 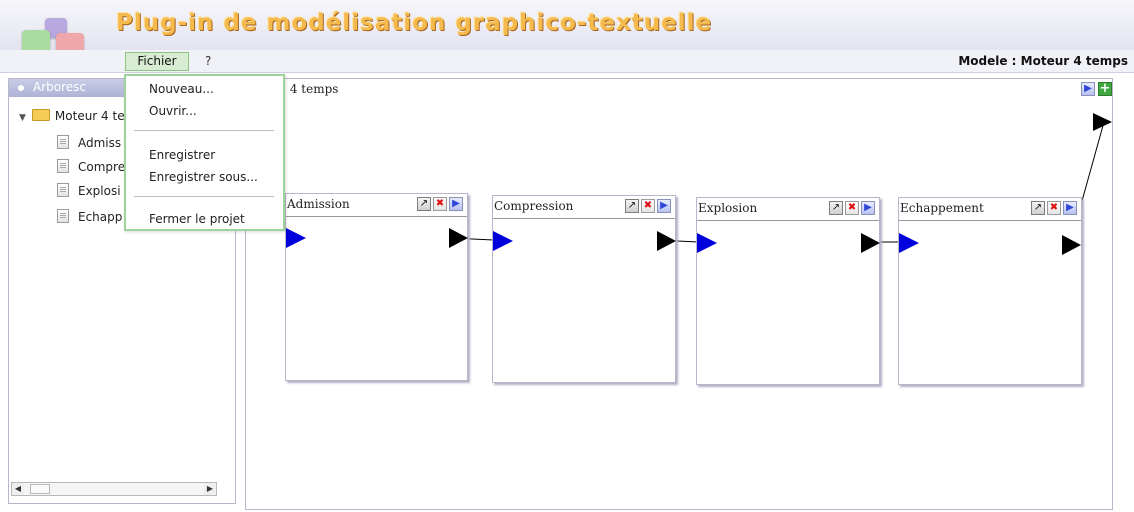 I want to click on node-header: Compression ↗ ✖ ▶, so click(x=584, y=207).